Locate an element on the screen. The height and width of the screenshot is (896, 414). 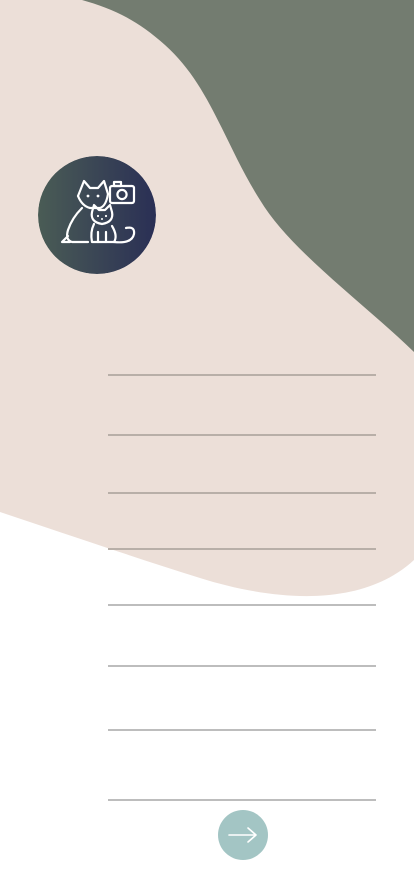
arrow-right-icon is located at coordinates (242, 835).